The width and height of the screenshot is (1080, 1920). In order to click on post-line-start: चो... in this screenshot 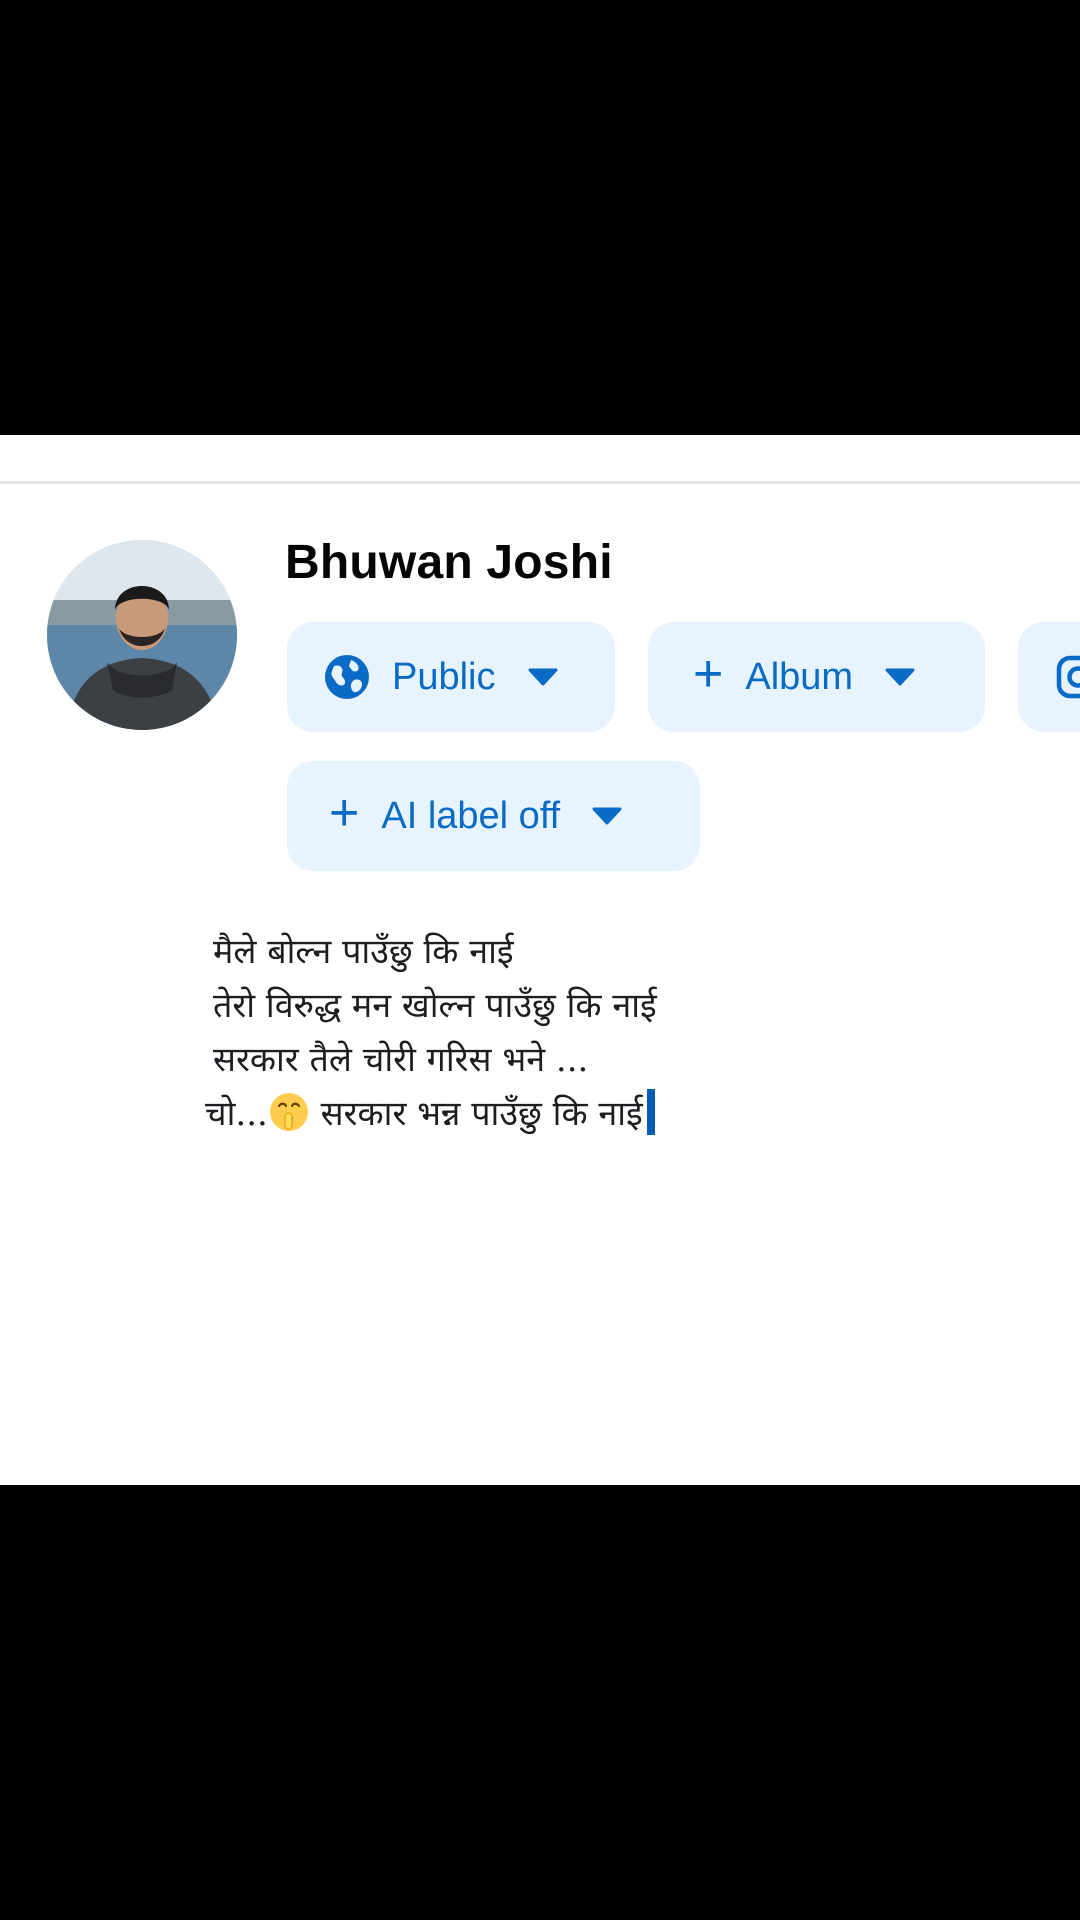, I will do `click(236, 1114)`.